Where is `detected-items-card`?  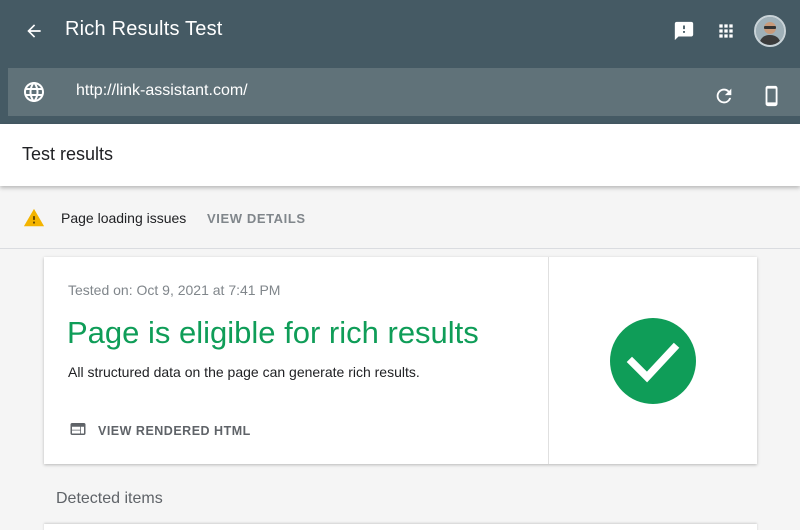
detected-items-card is located at coordinates (400, 527).